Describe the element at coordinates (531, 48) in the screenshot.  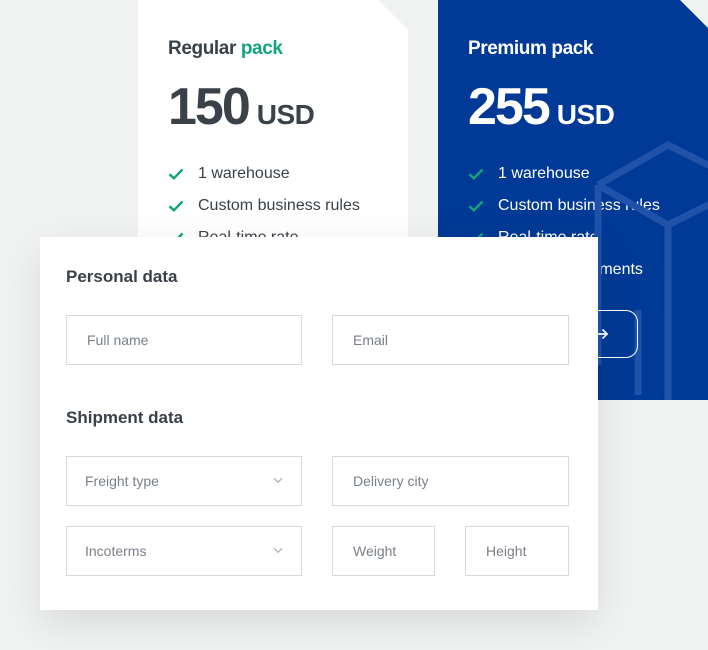
I see `premium-pack-title: Premium pack` at that location.